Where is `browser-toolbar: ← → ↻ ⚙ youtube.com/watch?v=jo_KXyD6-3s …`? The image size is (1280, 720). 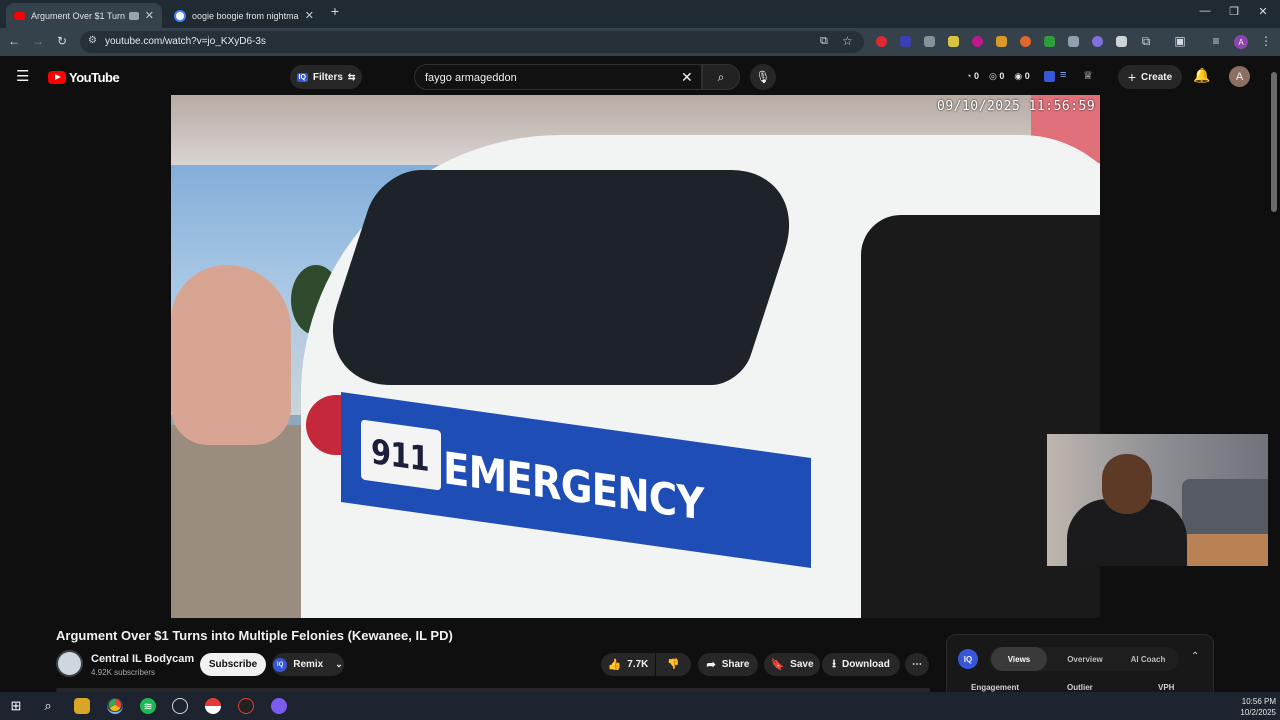 browser-toolbar: ← → ↻ ⚙ youtube.com/watch?v=jo_KXyD6-3s … is located at coordinates (640, 42).